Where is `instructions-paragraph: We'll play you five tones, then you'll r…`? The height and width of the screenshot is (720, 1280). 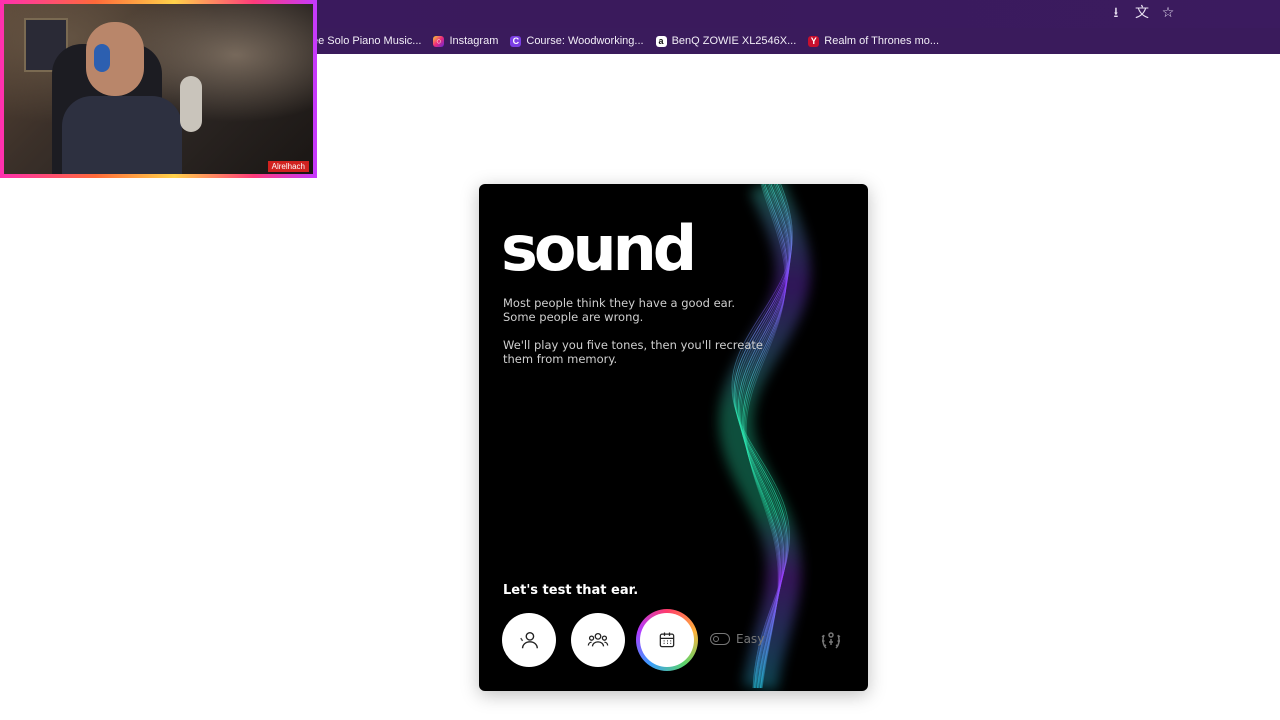 instructions-paragraph: We'll play you five tones, then you'll r… is located at coordinates (633, 352).